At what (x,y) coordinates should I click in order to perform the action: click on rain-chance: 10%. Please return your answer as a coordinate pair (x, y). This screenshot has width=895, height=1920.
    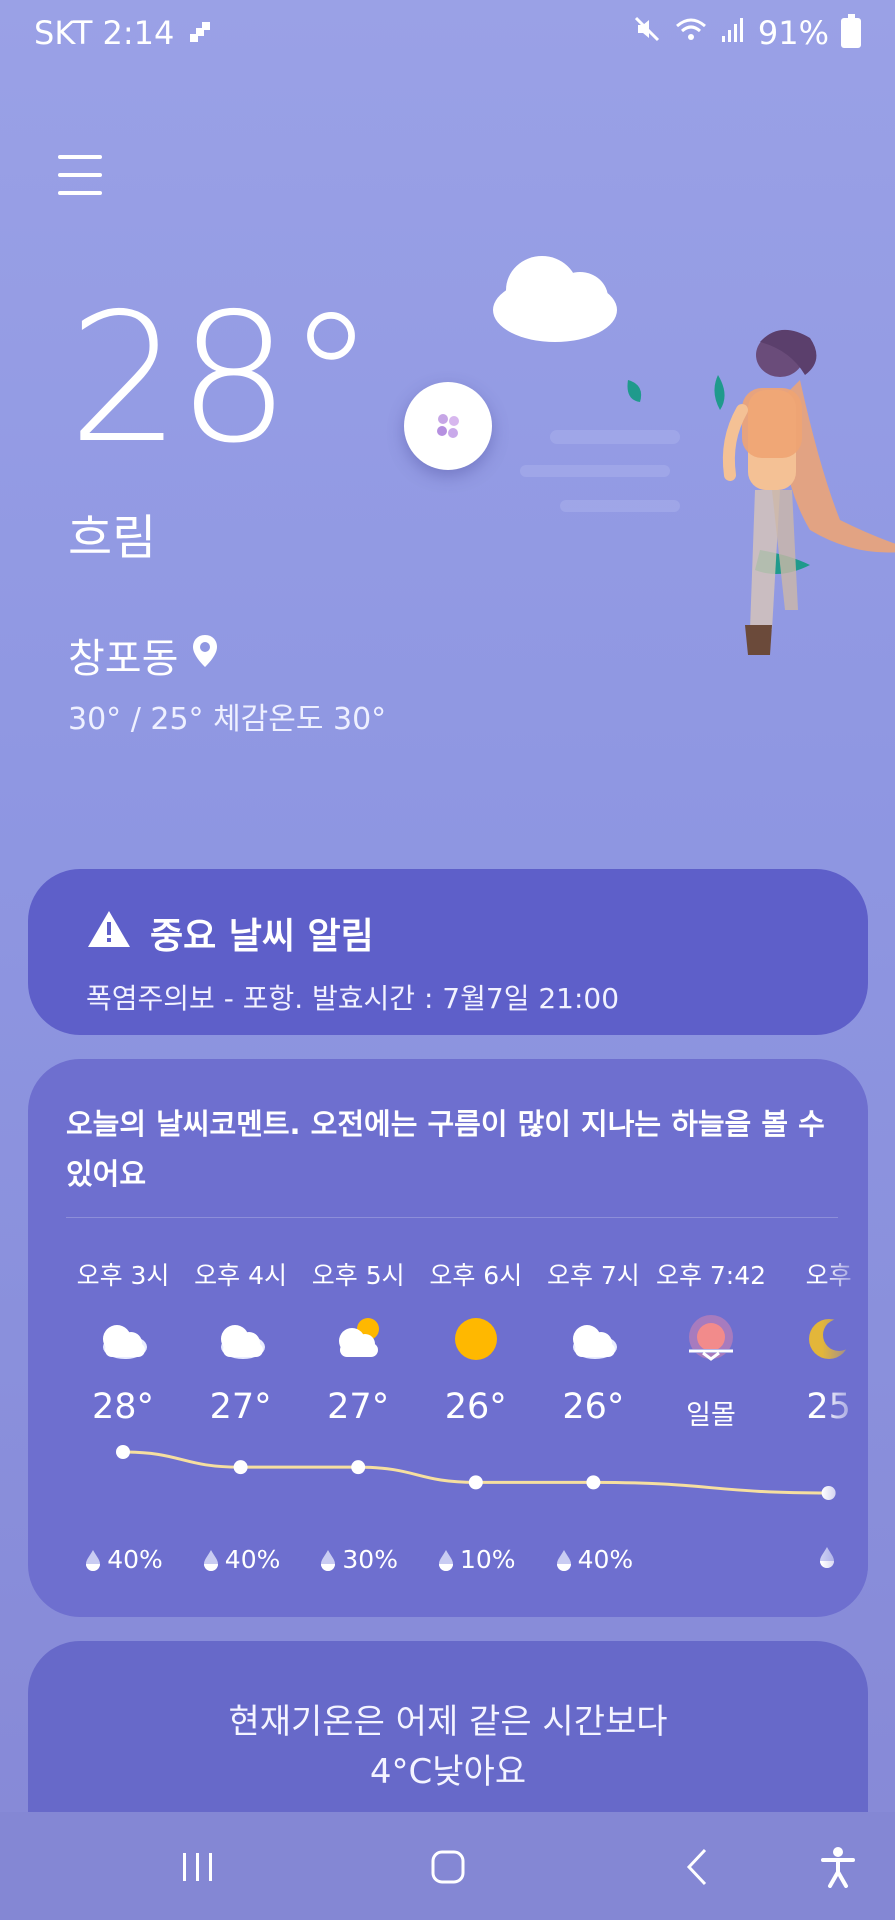
    Looking at the image, I should click on (476, 1559).